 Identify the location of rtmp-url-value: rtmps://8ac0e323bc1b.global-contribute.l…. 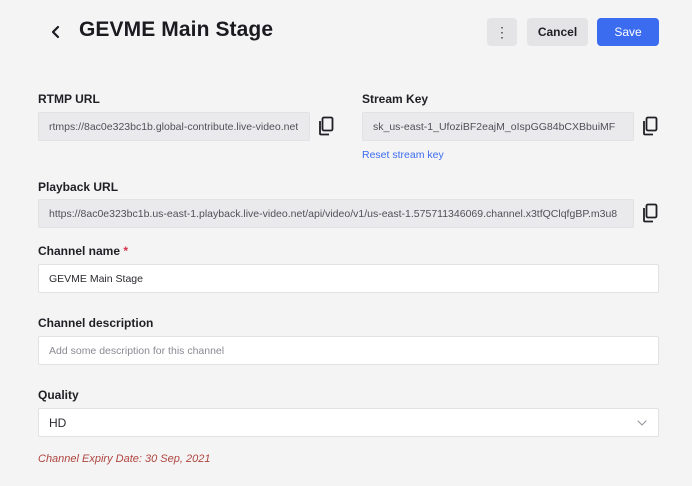
(174, 126).